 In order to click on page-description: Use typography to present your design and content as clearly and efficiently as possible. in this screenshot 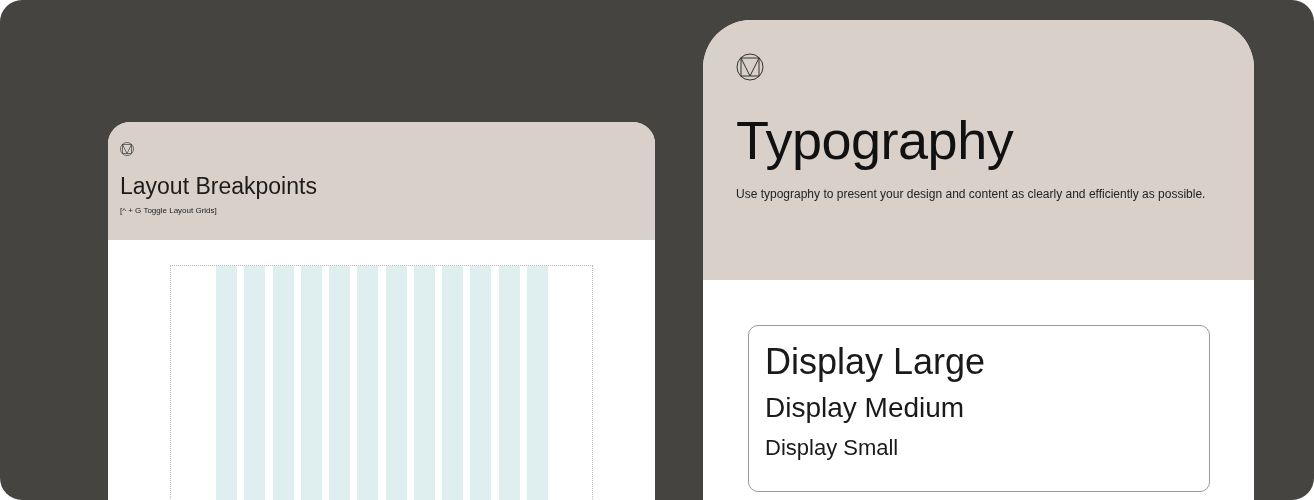, I will do `click(971, 195)`.